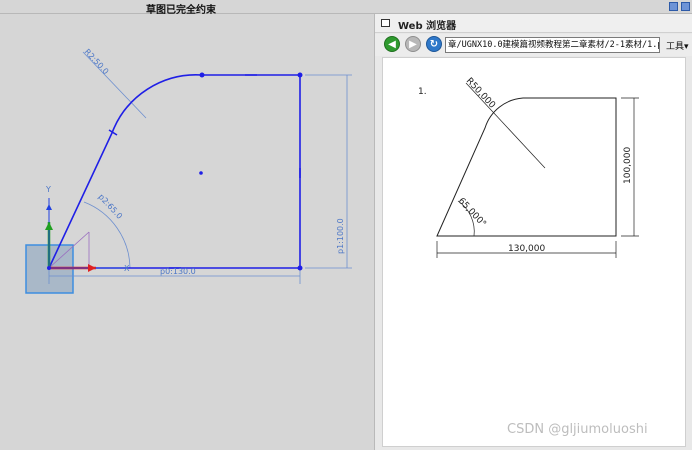 This screenshot has height=450, width=692. I want to click on angle-dimension-arc, so click(107, 235).